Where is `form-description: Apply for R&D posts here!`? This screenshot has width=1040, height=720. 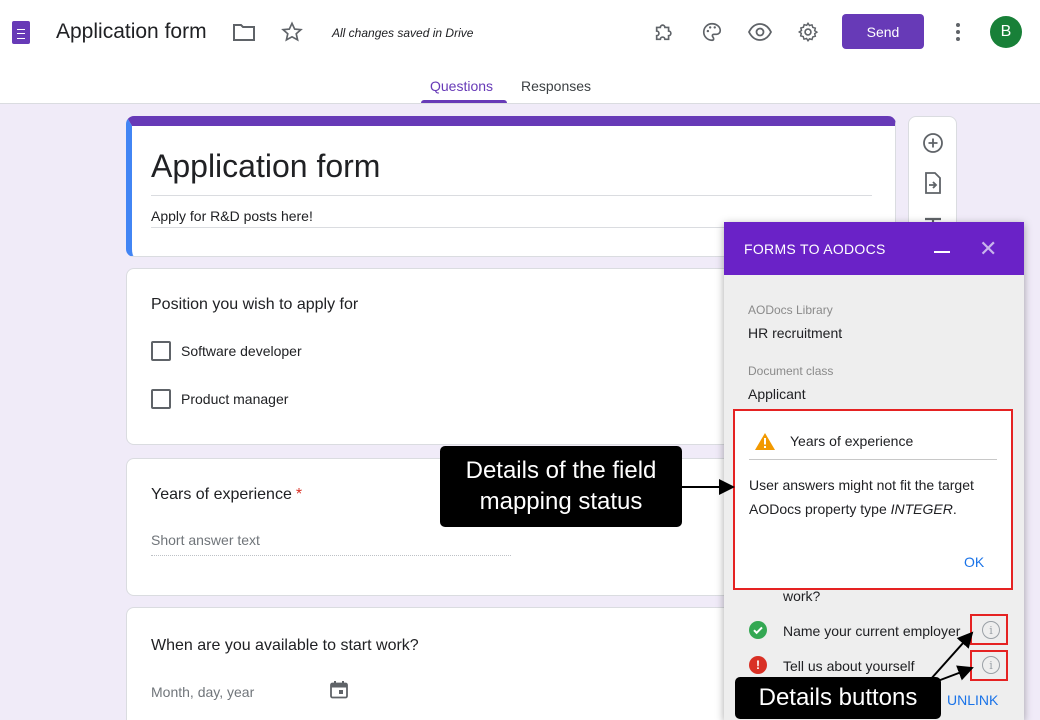
form-description: Apply for R&D posts here! is located at coordinates (232, 216).